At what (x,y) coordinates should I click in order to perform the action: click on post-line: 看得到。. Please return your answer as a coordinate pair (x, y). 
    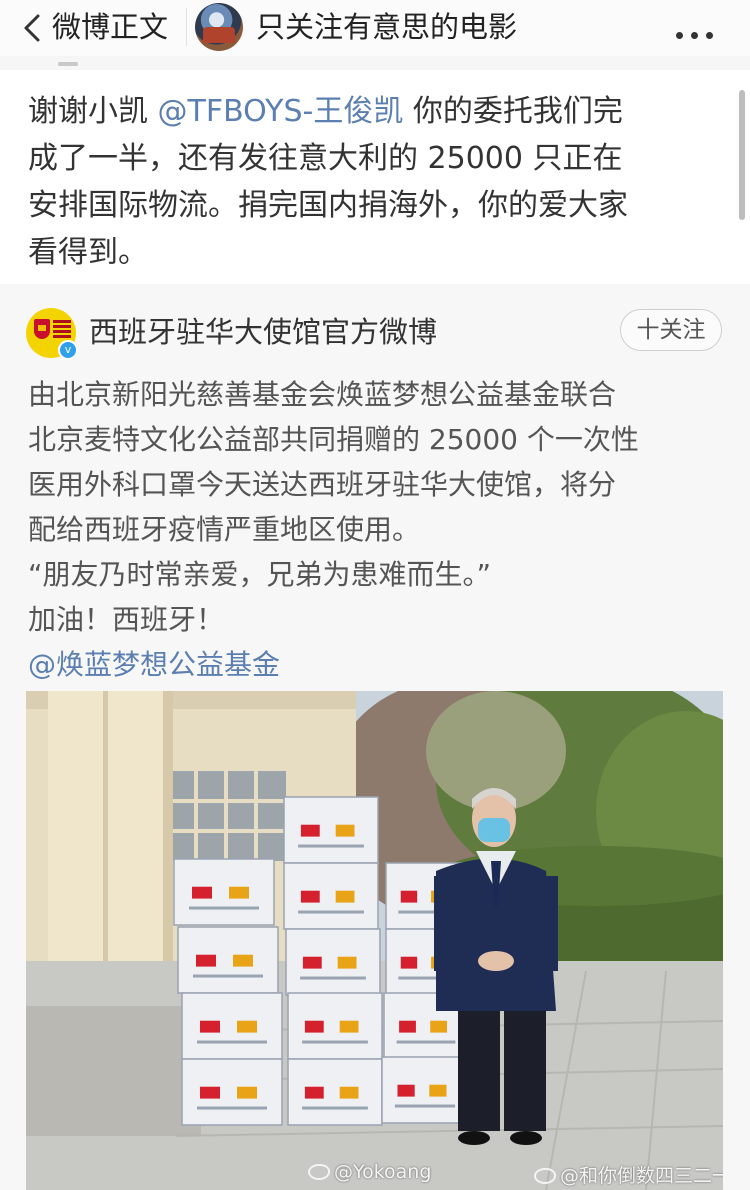
    Looking at the image, I should click on (378, 252).